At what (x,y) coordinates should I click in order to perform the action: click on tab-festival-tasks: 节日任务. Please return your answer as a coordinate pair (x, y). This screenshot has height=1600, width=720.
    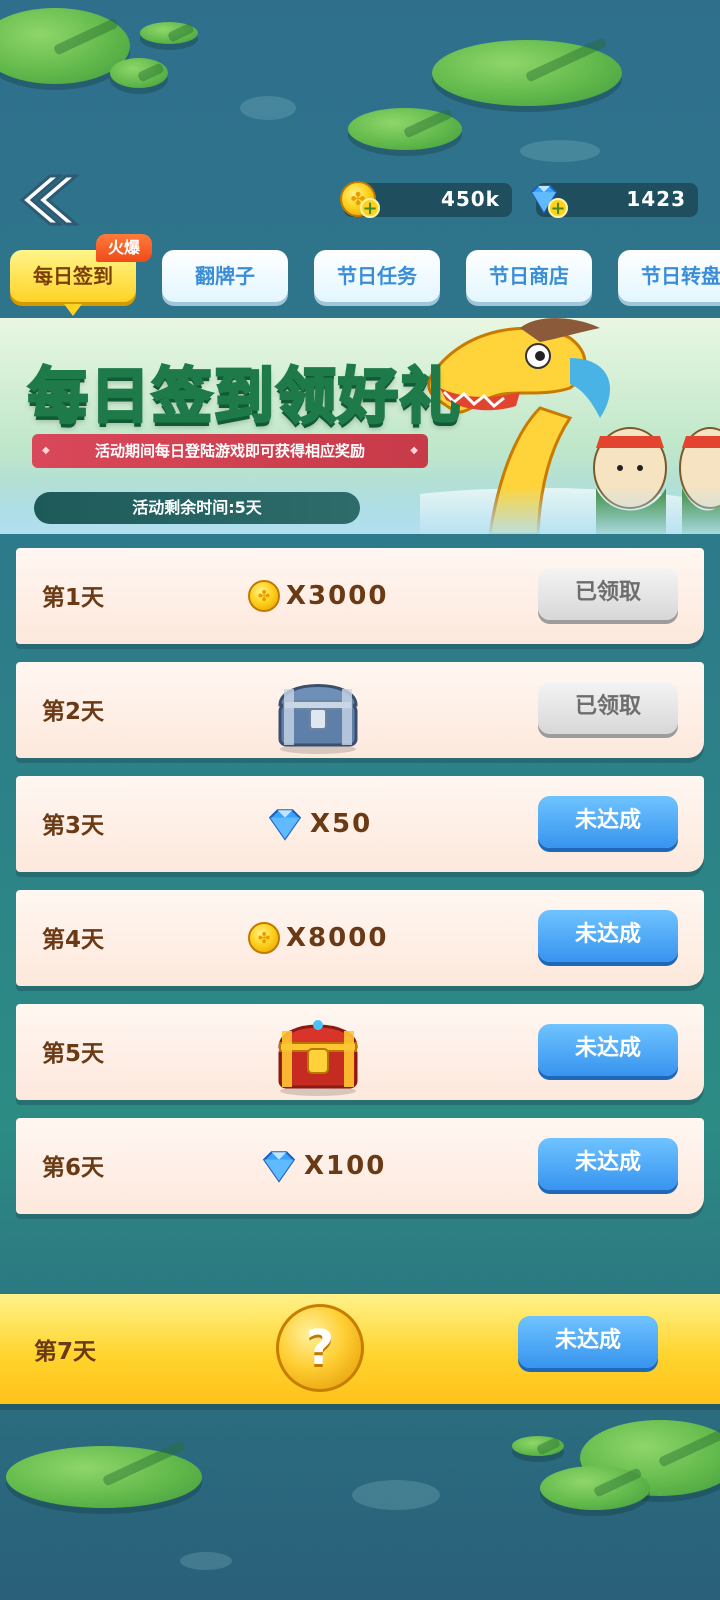
    Looking at the image, I should click on (377, 276).